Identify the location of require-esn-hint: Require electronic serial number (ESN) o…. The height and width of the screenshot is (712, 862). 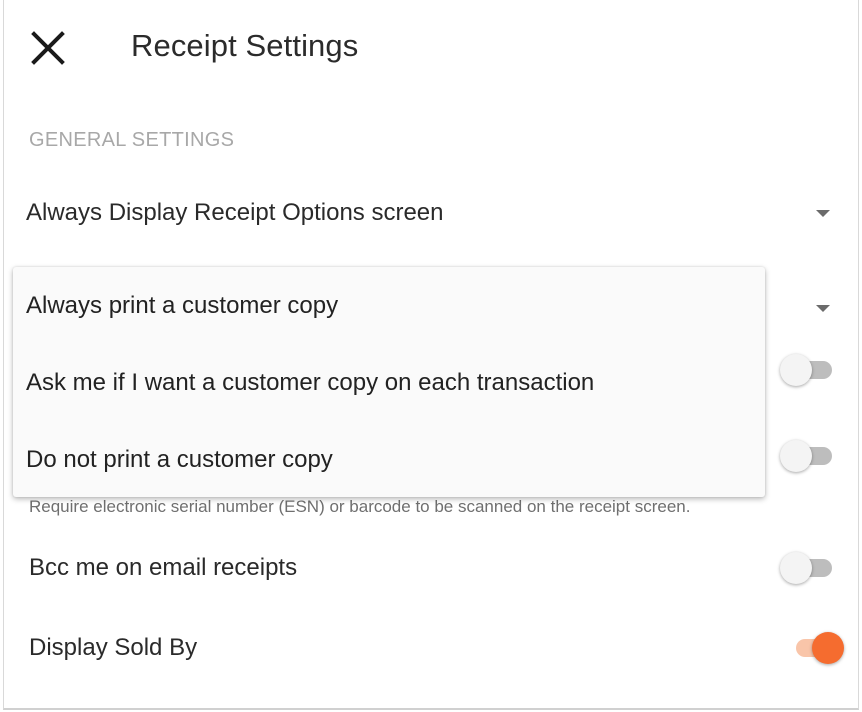
(360, 506).